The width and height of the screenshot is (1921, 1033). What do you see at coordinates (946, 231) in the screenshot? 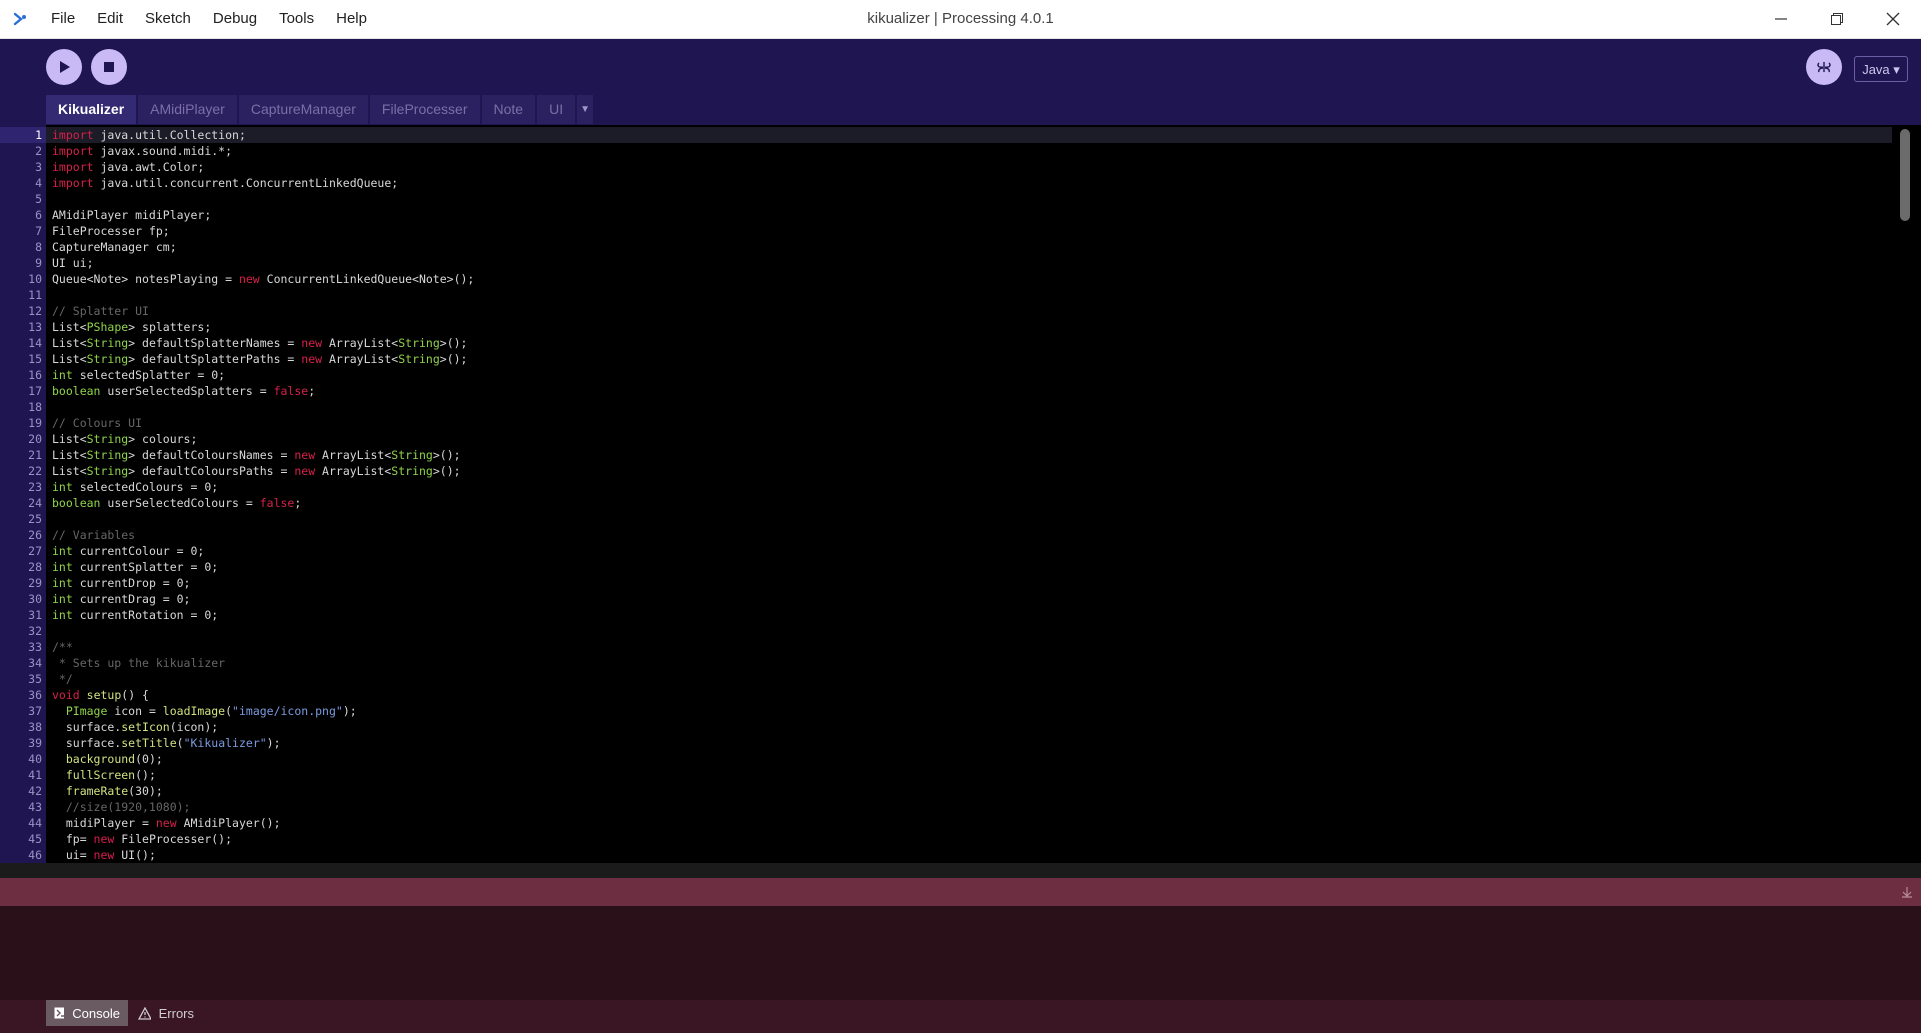
I see `code-line: 7 FileProcesser fp;` at bounding box center [946, 231].